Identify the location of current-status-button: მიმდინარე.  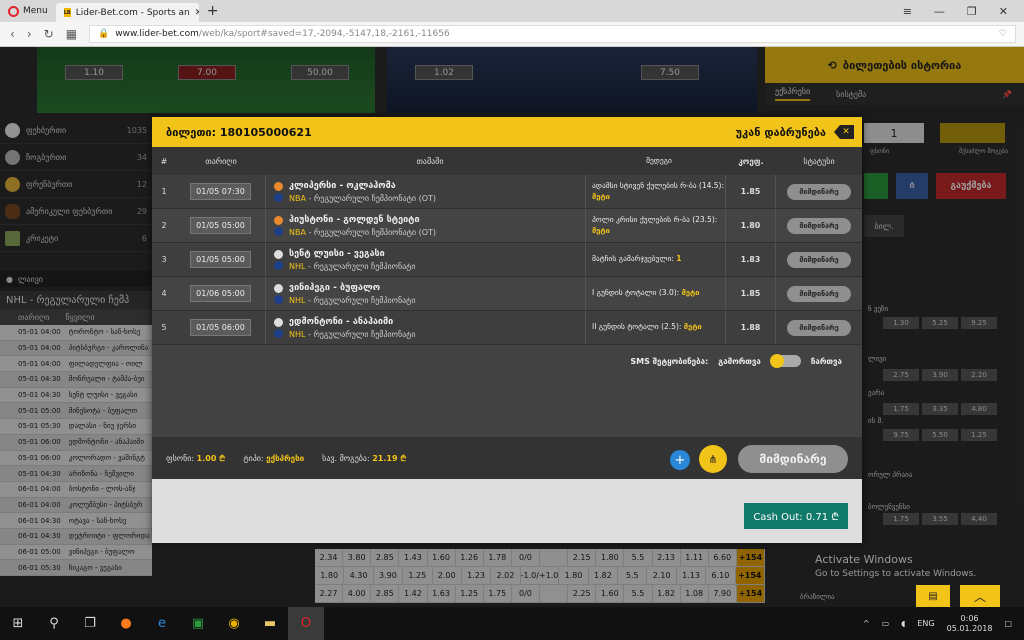
(793, 459).